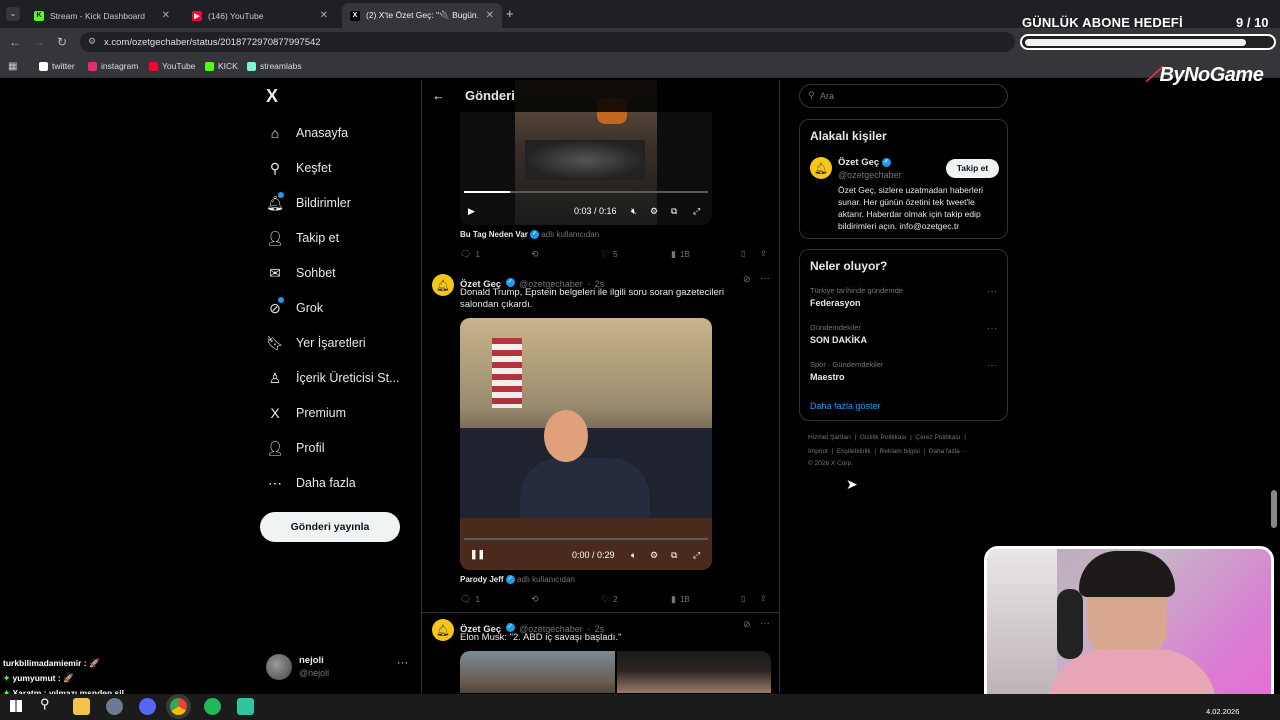 Image resolution: width=1280 pixels, height=720 pixels. I want to click on bookmark-twitter: twitter, so click(57, 66).